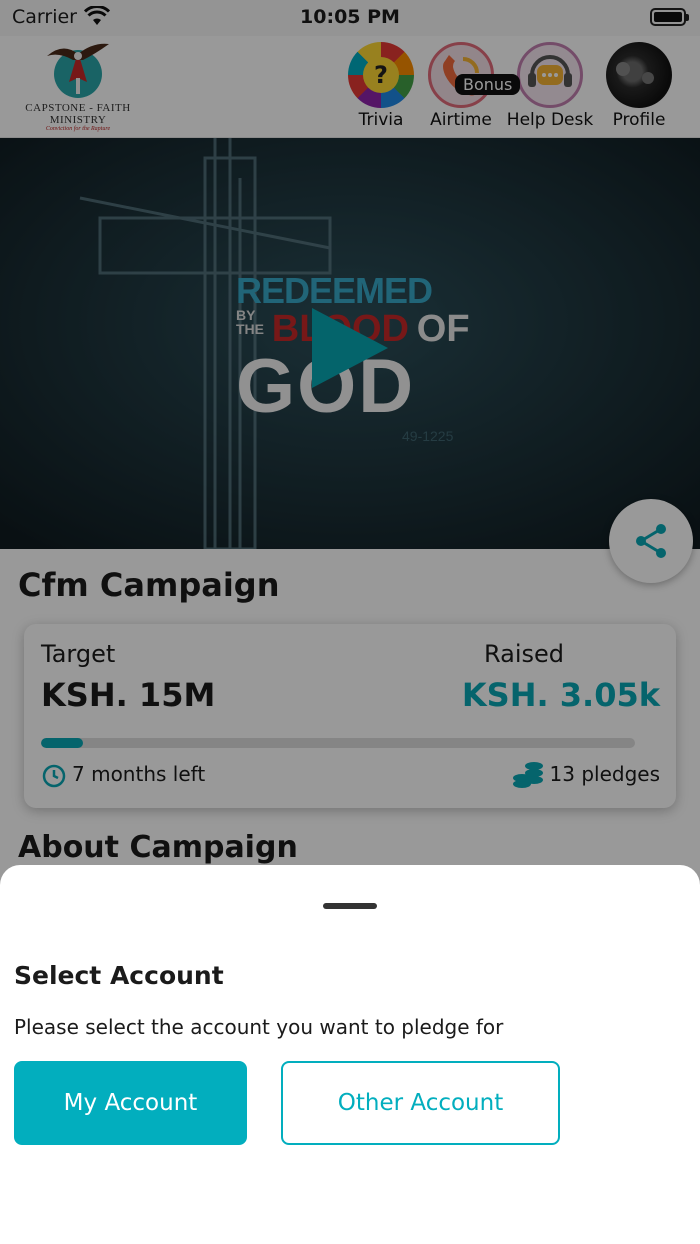 Image resolution: width=700 pixels, height=1244 pixels. What do you see at coordinates (350, 906) in the screenshot?
I see `sheet-drag-handle` at bounding box center [350, 906].